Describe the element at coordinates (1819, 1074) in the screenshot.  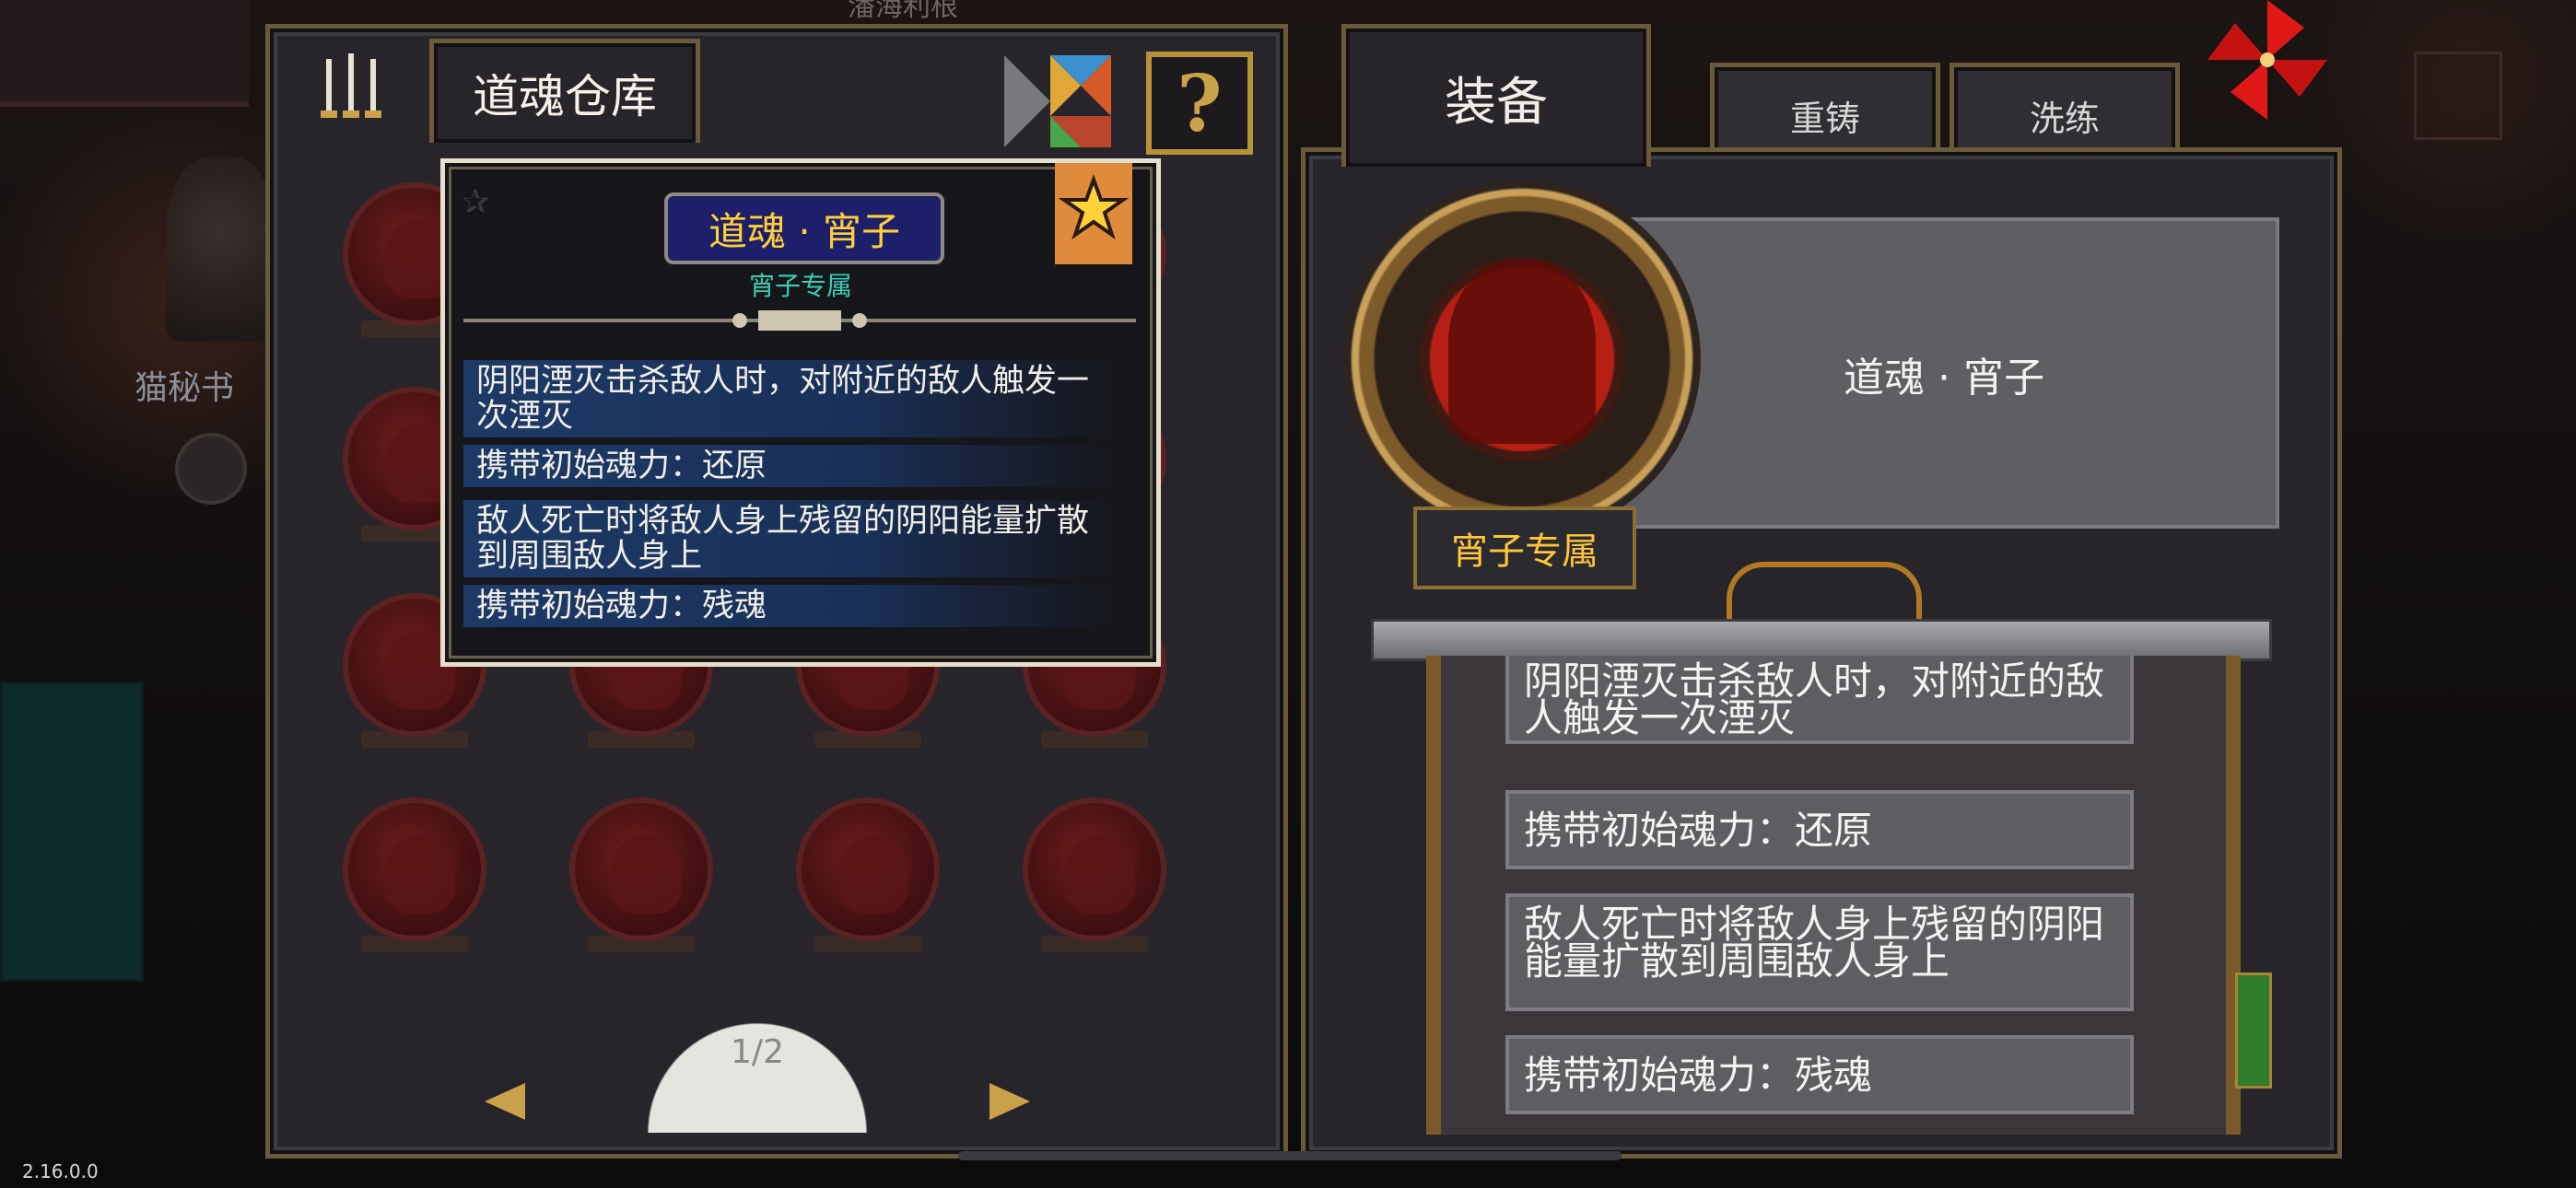
I see `effect-entry: 携带初始魂力：残魂` at that location.